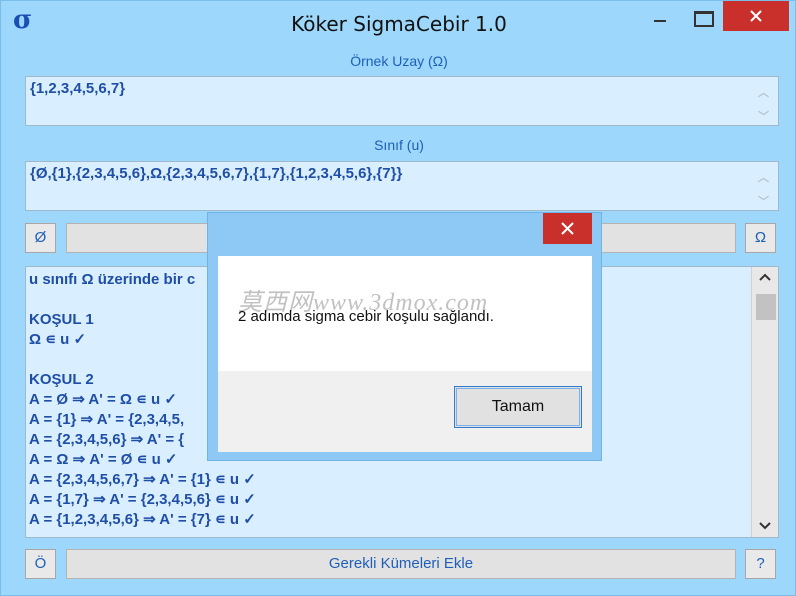 The height and width of the screenshot is (596, 796). What do you see at coordinates (764, 402) in the screenshot?
I see `log-scrollbar` at bounding box center [764, 402].